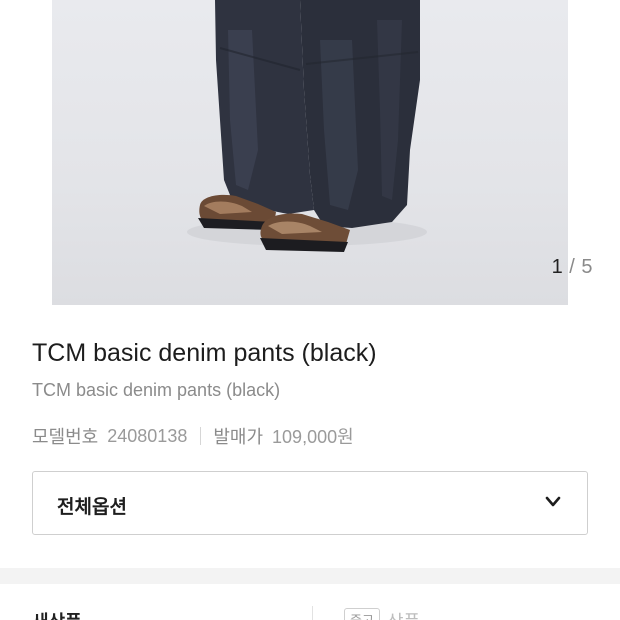 Image resolution: width=620 pixels, height=620 pixels. I want to click on meta-divider, so click(201, 436).